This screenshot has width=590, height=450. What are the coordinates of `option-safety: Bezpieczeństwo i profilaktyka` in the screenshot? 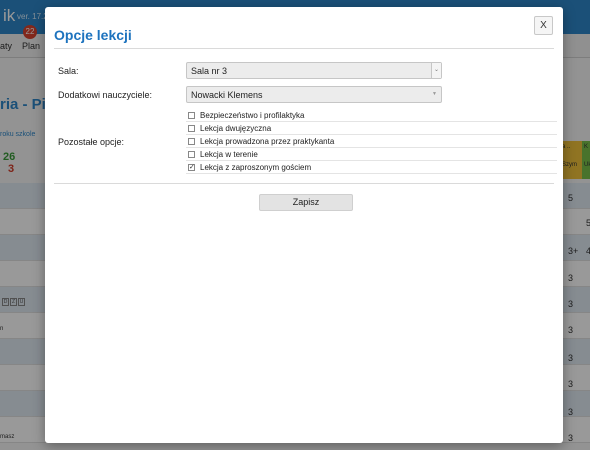 It's located at (371, 115).